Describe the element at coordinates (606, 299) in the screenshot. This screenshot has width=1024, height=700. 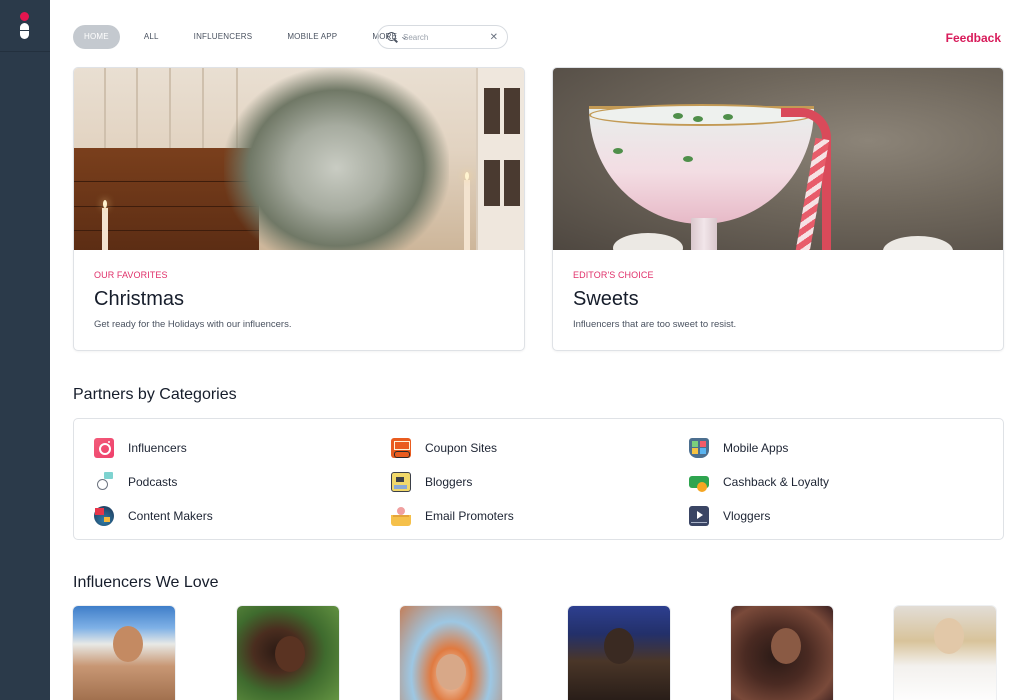
I see `card-title: Sweets` at that location.